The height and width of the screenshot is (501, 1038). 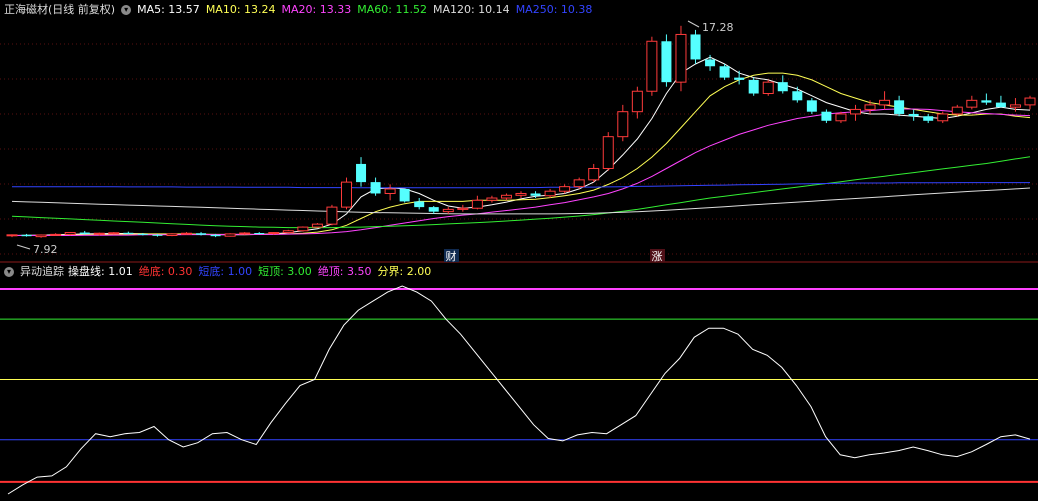 What do you see at coordinates (285, 271) in the screenshot?
I see `sub-indicator-3: 短顶: 3.00` at bounding box center [285, 271].